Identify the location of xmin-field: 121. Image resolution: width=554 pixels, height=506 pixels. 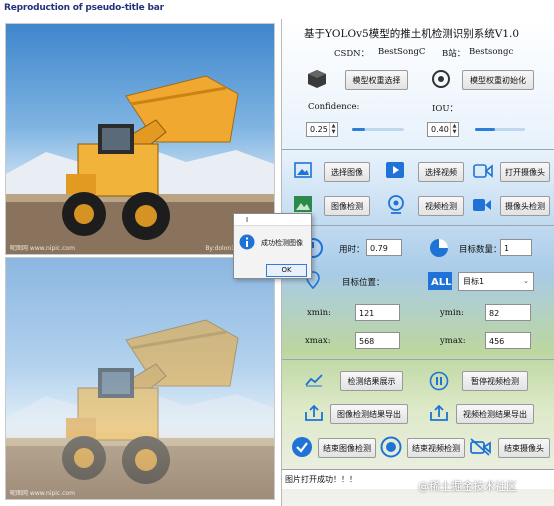
(377, 312).